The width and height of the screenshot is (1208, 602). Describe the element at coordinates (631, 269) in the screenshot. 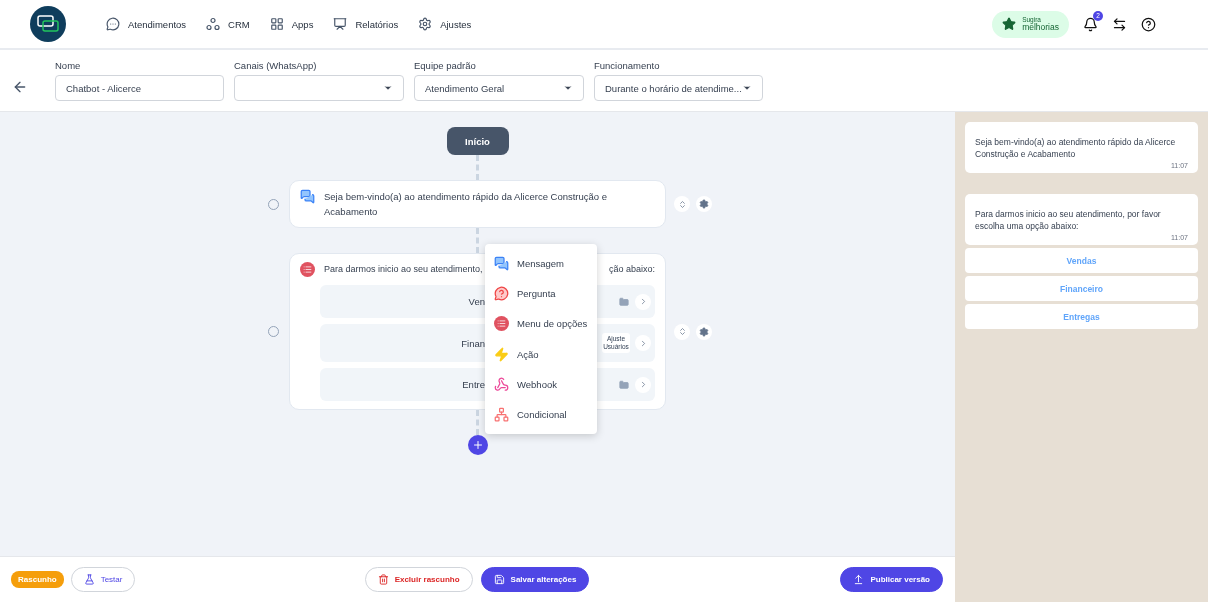

I see `node-text: ção abaixo:` at that location.